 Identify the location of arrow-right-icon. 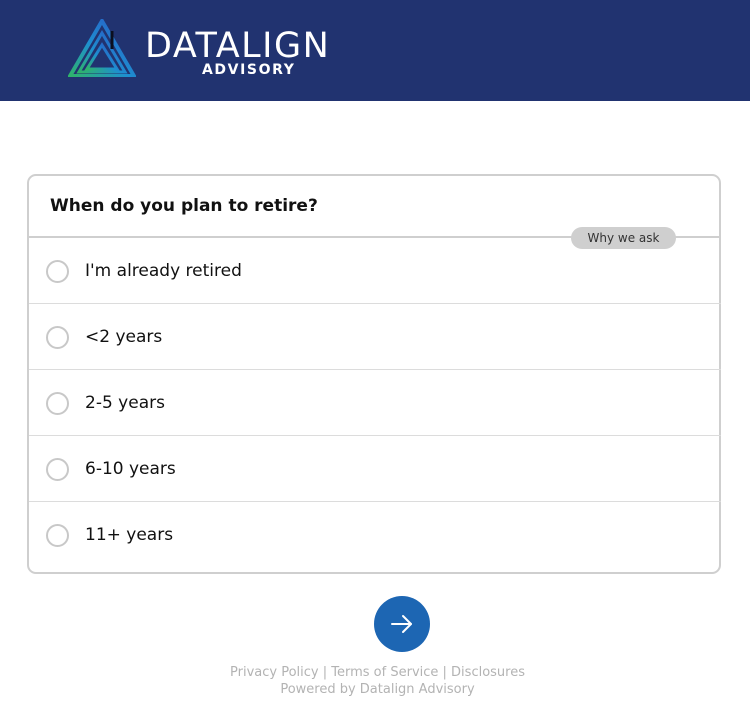
(401, 624).